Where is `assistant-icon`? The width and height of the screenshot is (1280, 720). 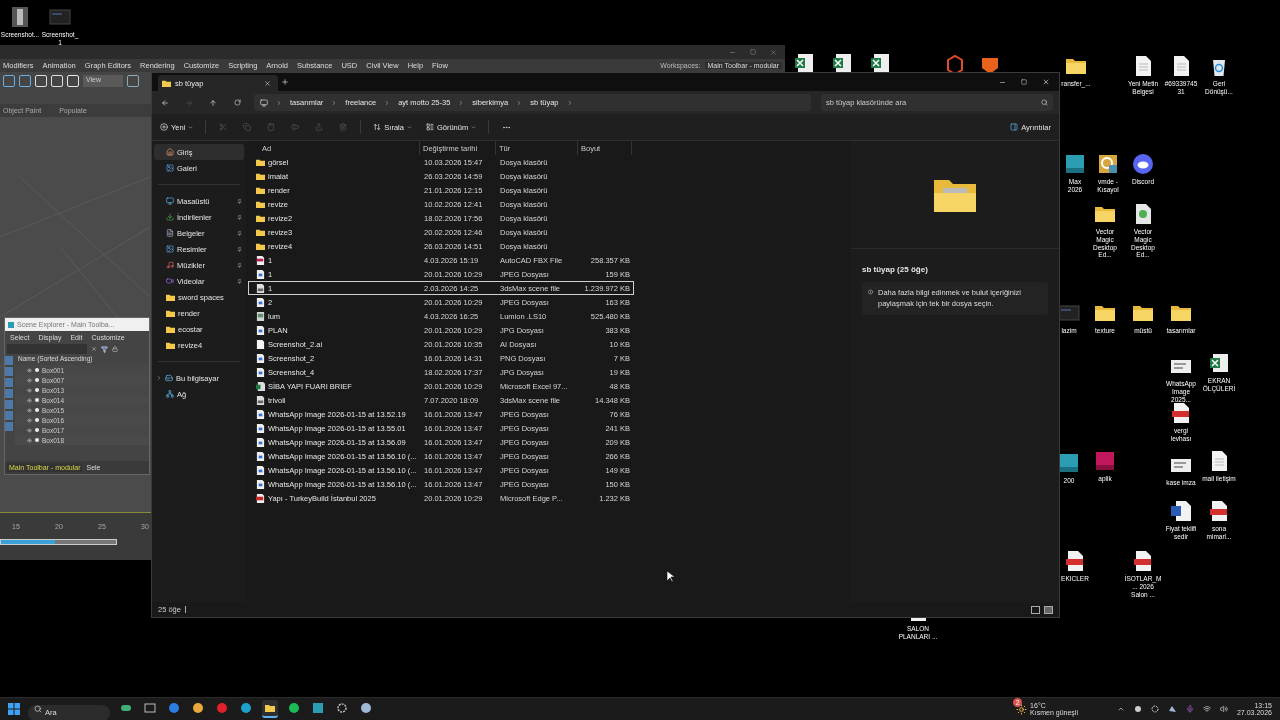
assistant-icon is located at coordinates (126, 708).